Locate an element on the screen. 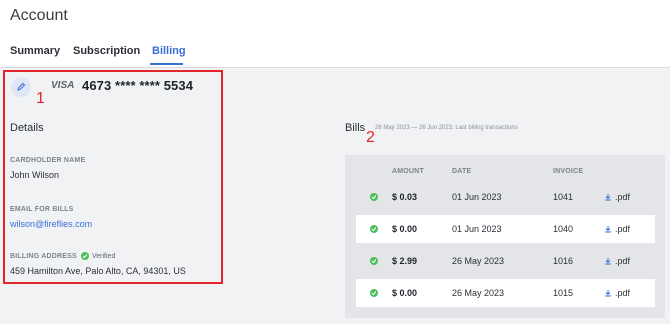 The width and height of the screenshot is (670, 324). edit-card-button is located at coordinates (21, 87).